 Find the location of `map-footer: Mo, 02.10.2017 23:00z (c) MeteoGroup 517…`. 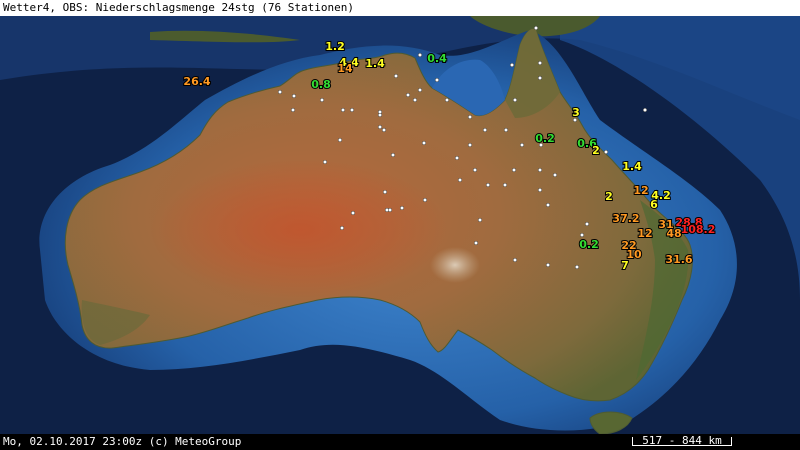

map-footer: Mo, 02.10.2017 23:00z (c) MeteoGroup 517… is located at coordinates (400, 442).